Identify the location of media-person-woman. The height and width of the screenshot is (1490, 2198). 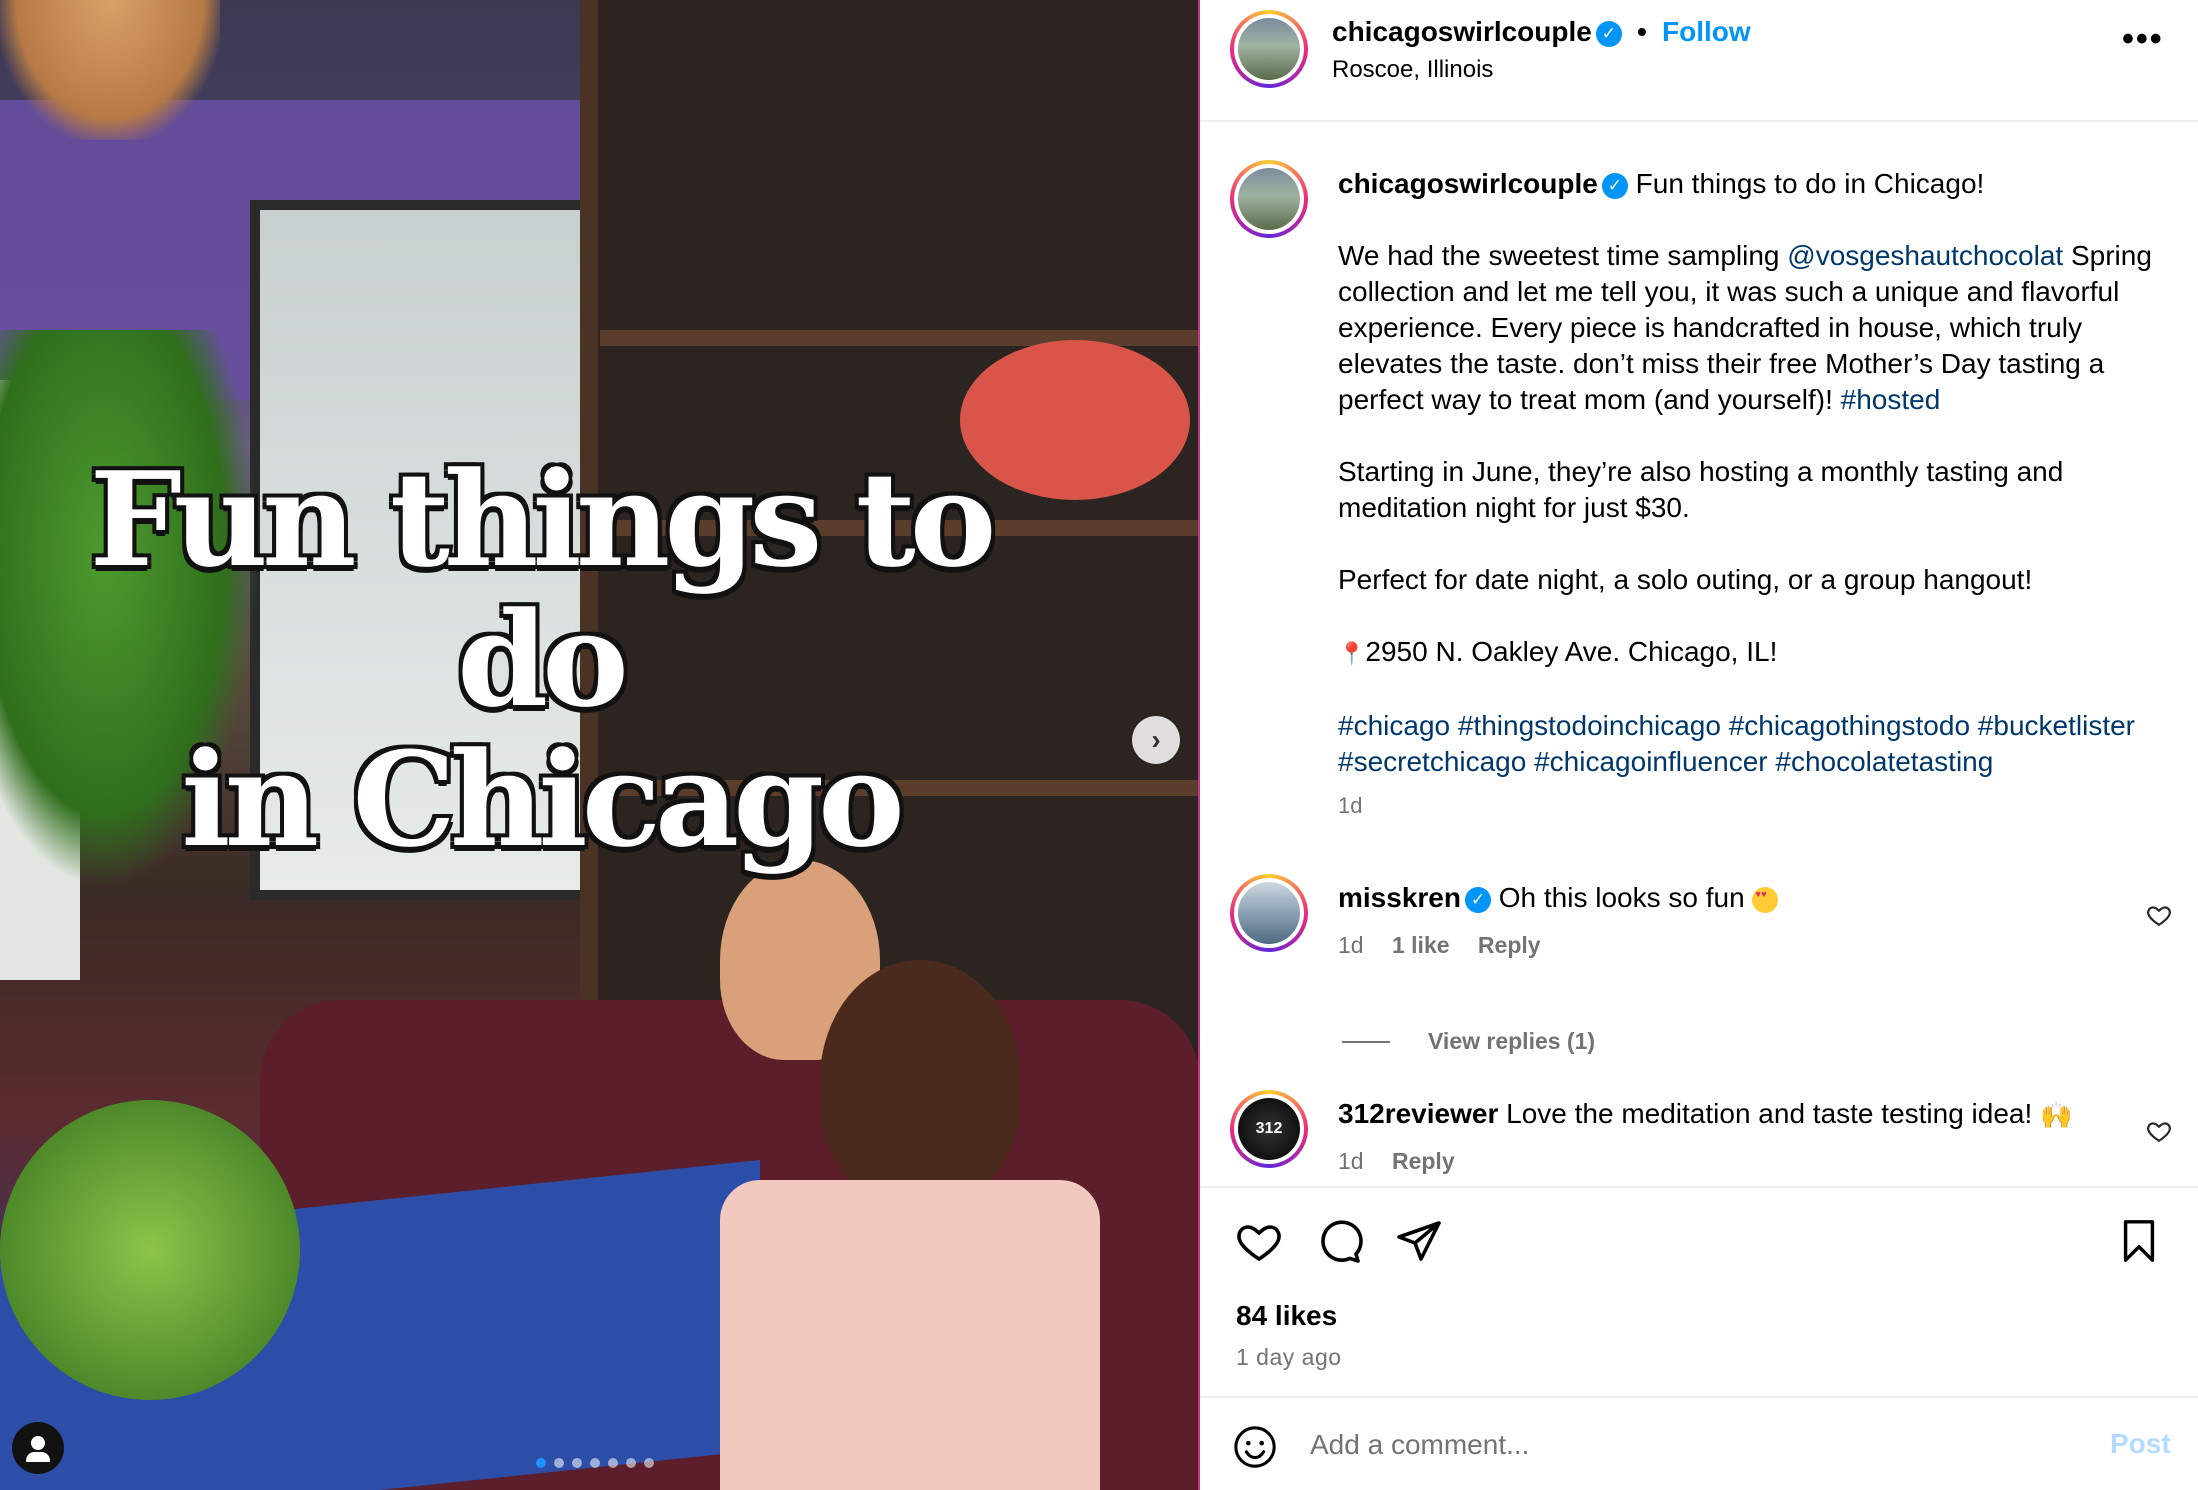
(920, 1080).